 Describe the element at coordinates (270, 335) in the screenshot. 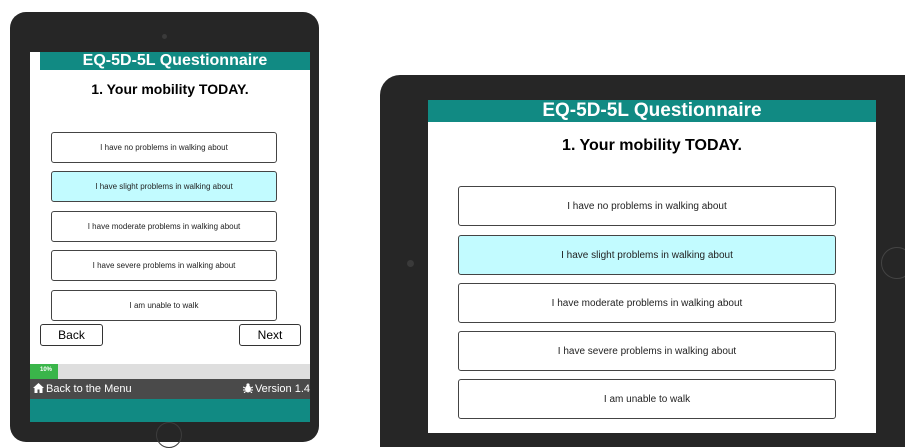

I see `next-button: Next` at that location.